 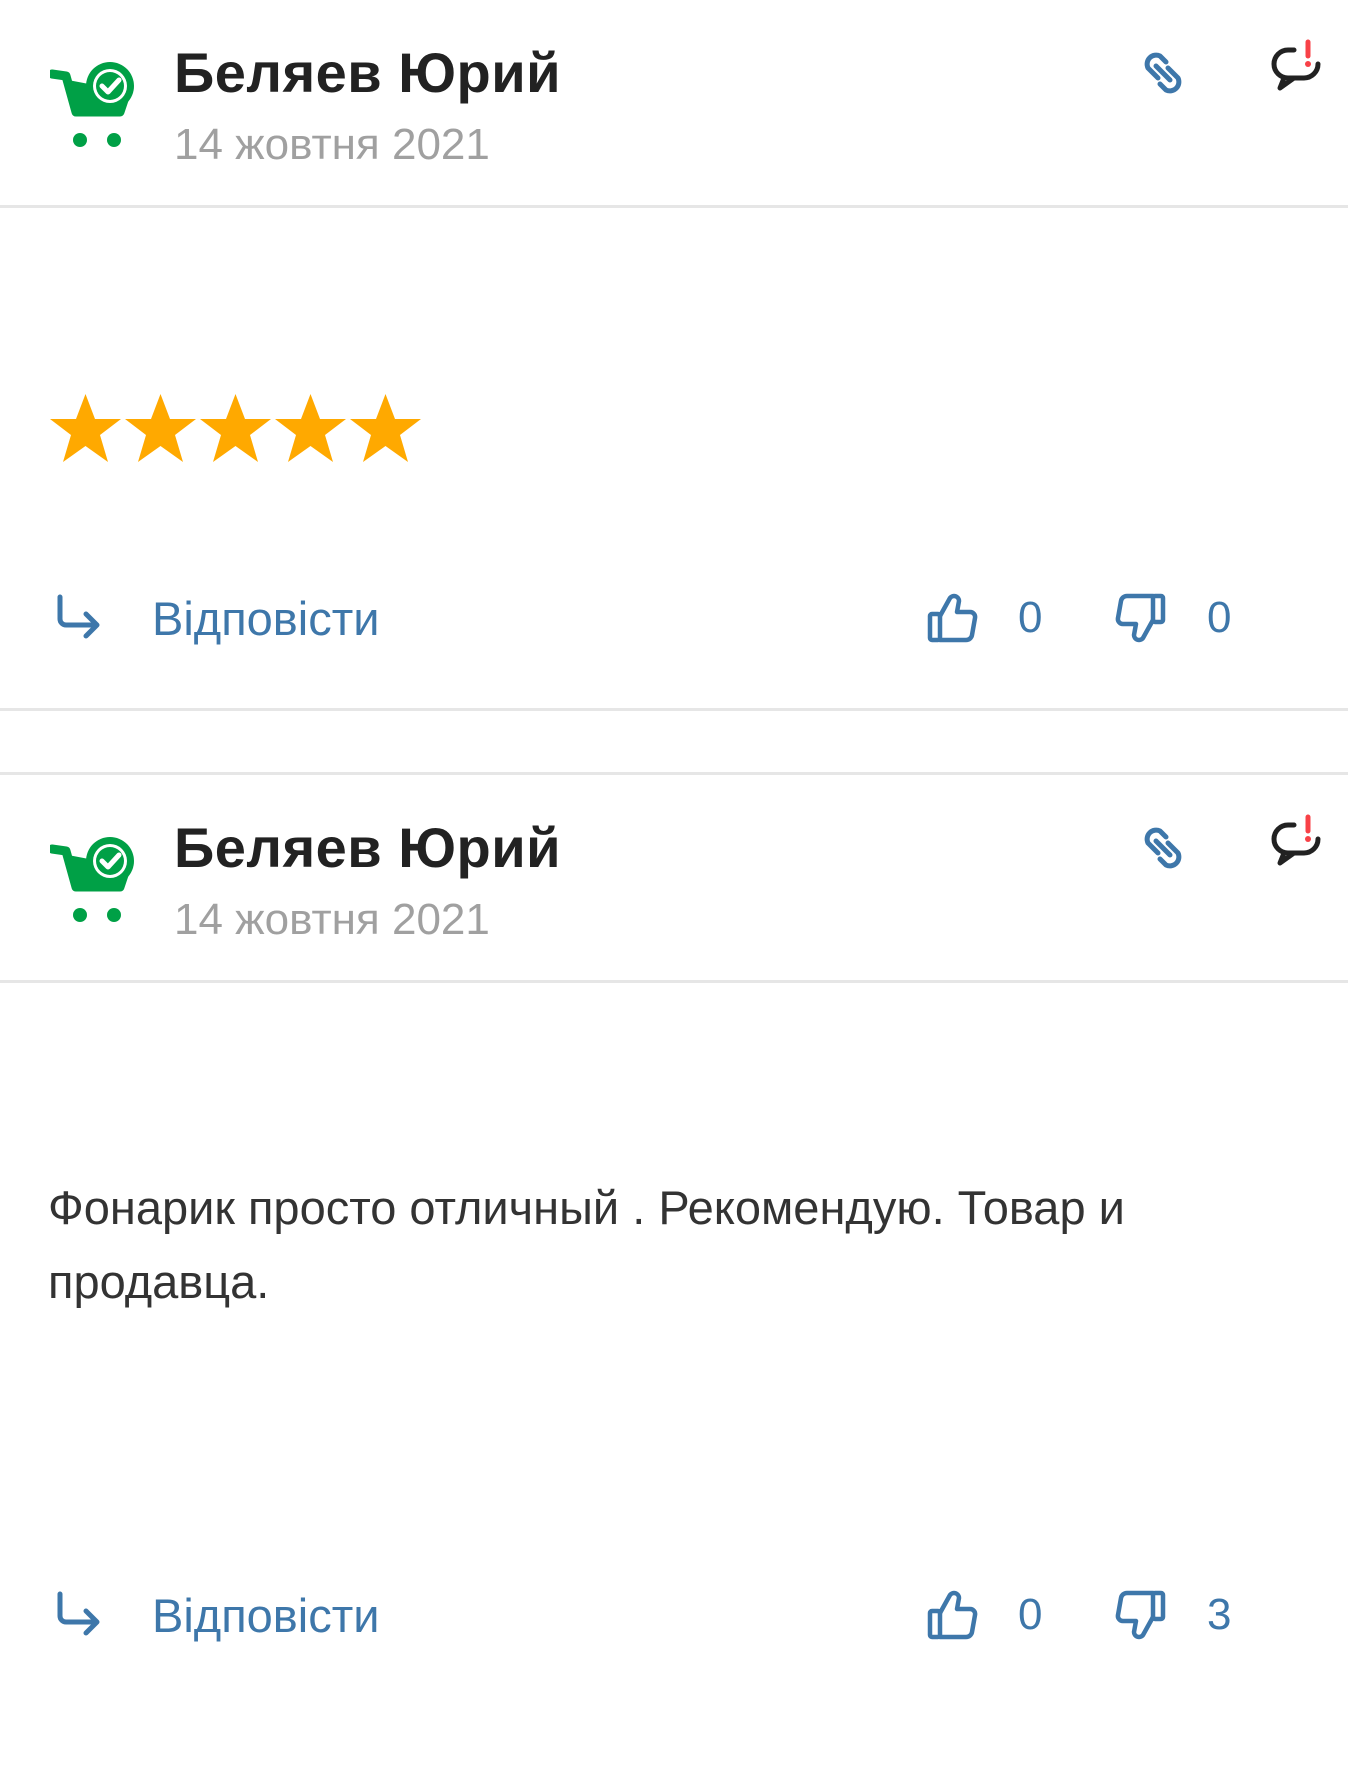 What do you see at coordinates (674, 709) in the screenshot?
I see `divider` at bounding box center [674, 709].